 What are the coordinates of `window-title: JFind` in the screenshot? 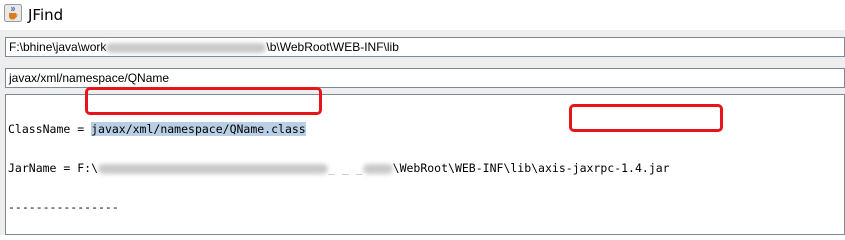 It's located at (46, 15).